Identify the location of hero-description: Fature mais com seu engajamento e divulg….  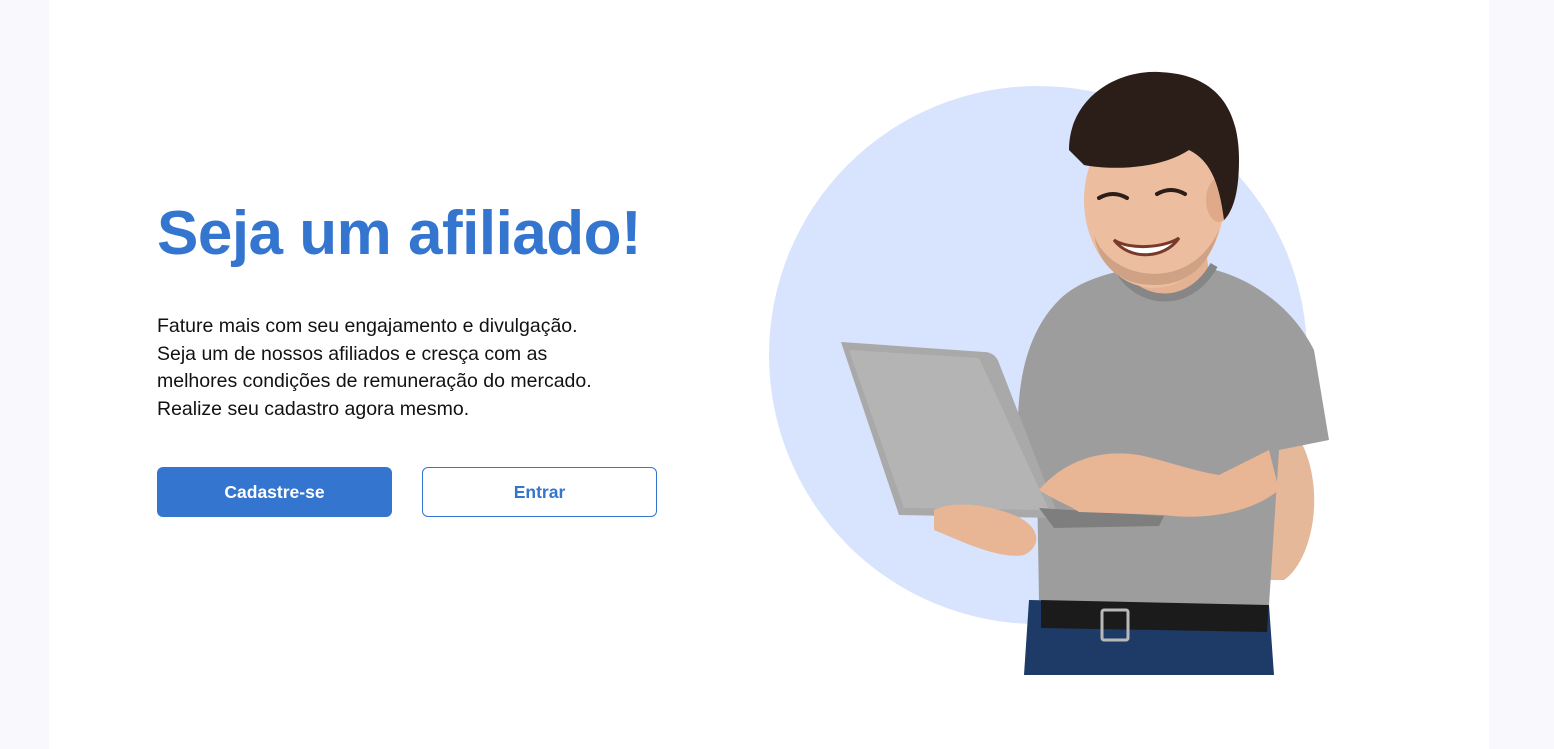
(407, 368).